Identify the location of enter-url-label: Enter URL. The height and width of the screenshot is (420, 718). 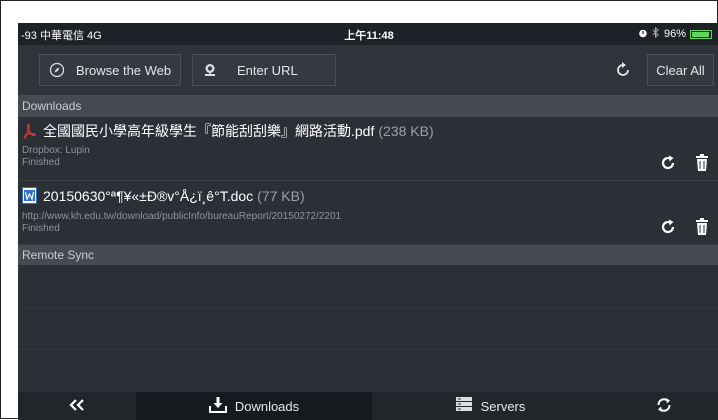
(267, 70).